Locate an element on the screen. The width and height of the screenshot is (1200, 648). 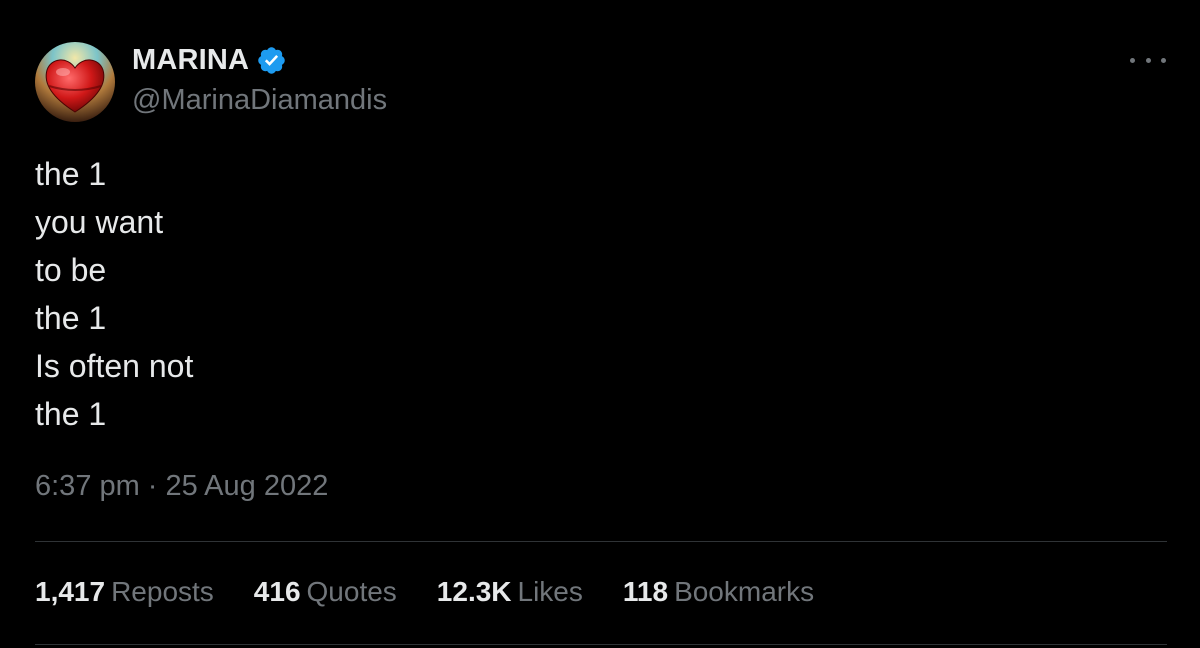
quotes-count: 416 is located at coordinates (277, 591).